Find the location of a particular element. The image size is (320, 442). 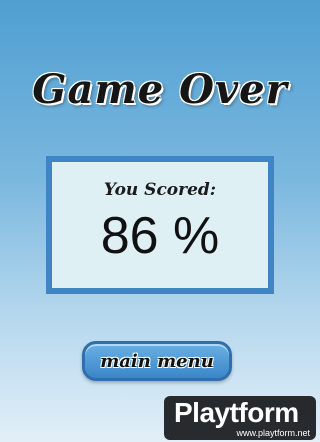

watermark-url: www.playtform.net is located at coordinates (273, 433).